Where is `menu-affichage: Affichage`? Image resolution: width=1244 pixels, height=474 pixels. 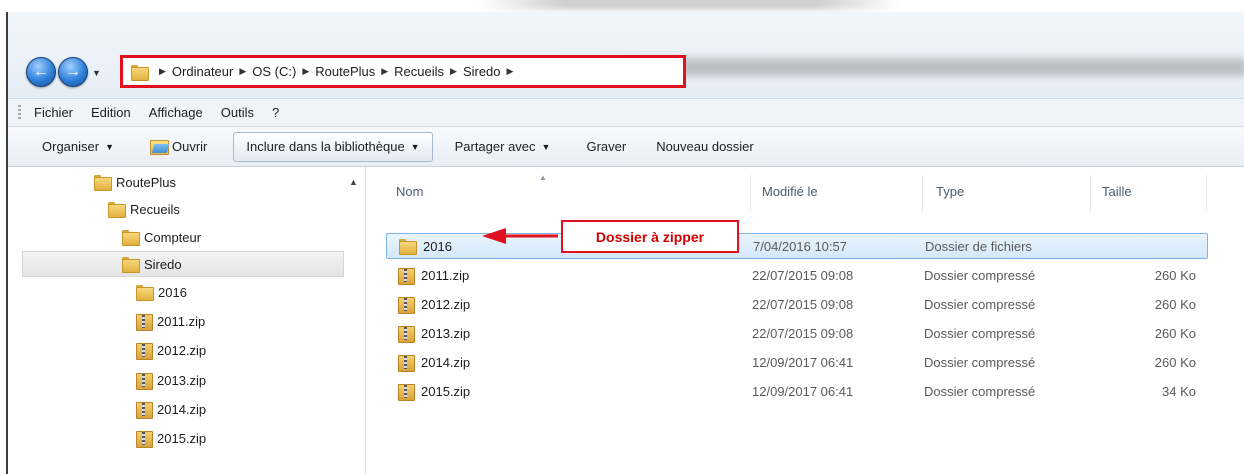
menu-affichage: Affichage is located at coordinates (176, 112).